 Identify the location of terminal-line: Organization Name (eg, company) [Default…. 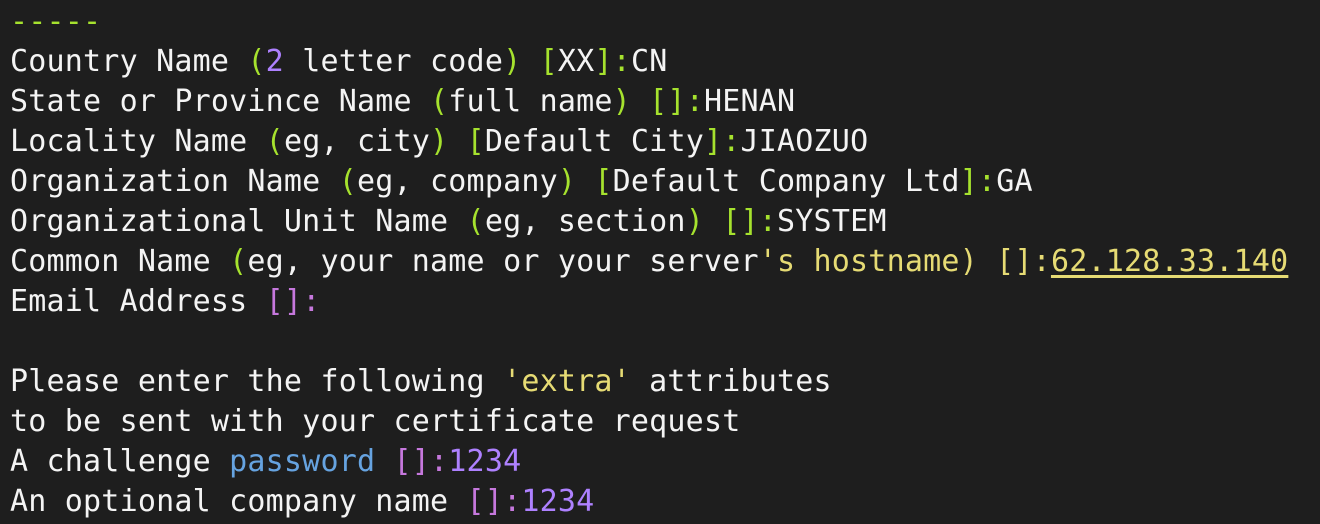
(665, 182).